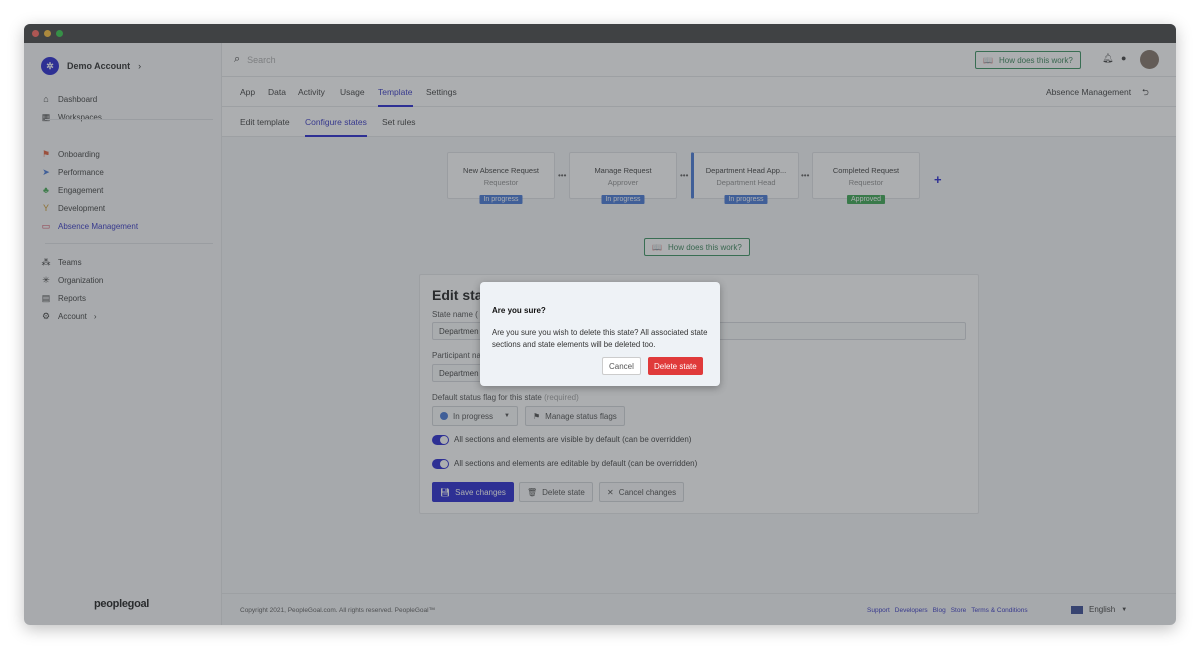 The image size is (1200, 649). Describe the element at coordinates (675, 366) in the screenshot. I see `delete-state-confirm-button: Delete state` at that location.